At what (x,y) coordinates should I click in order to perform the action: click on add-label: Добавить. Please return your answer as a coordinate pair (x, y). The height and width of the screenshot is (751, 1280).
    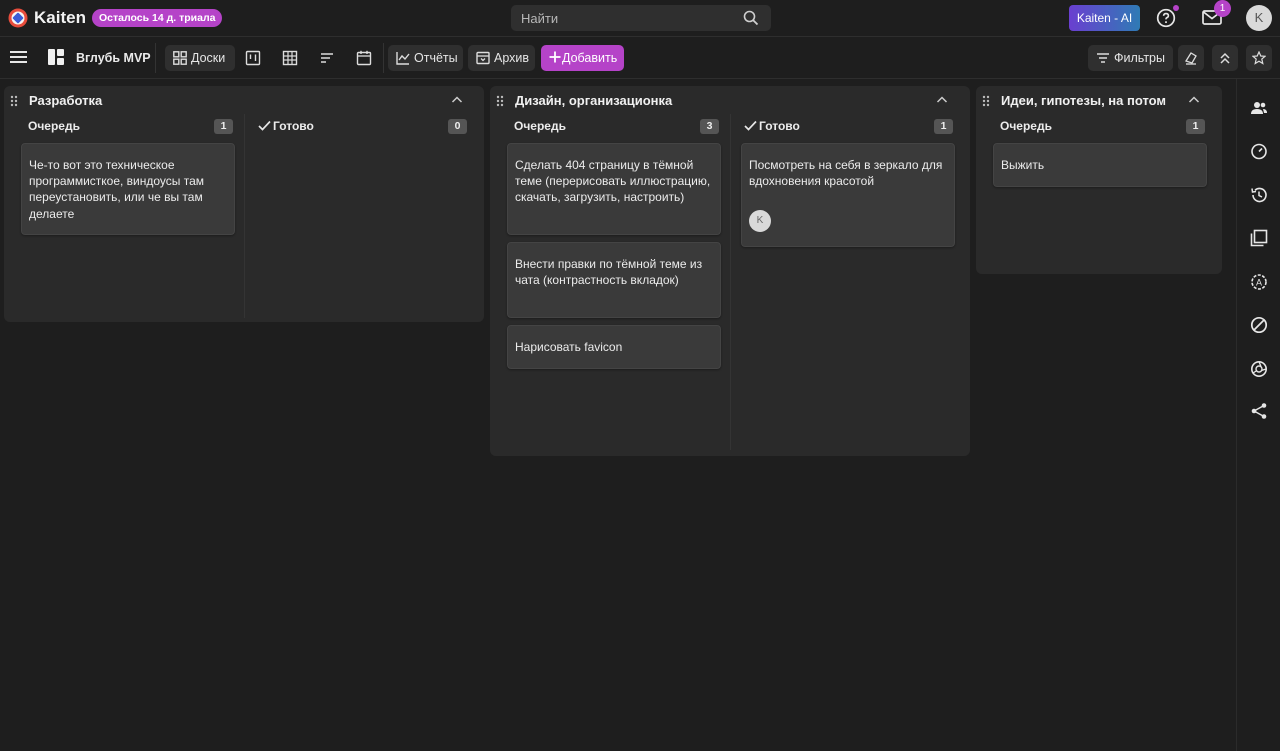
    Looking at the image, I should click on (590, 58).